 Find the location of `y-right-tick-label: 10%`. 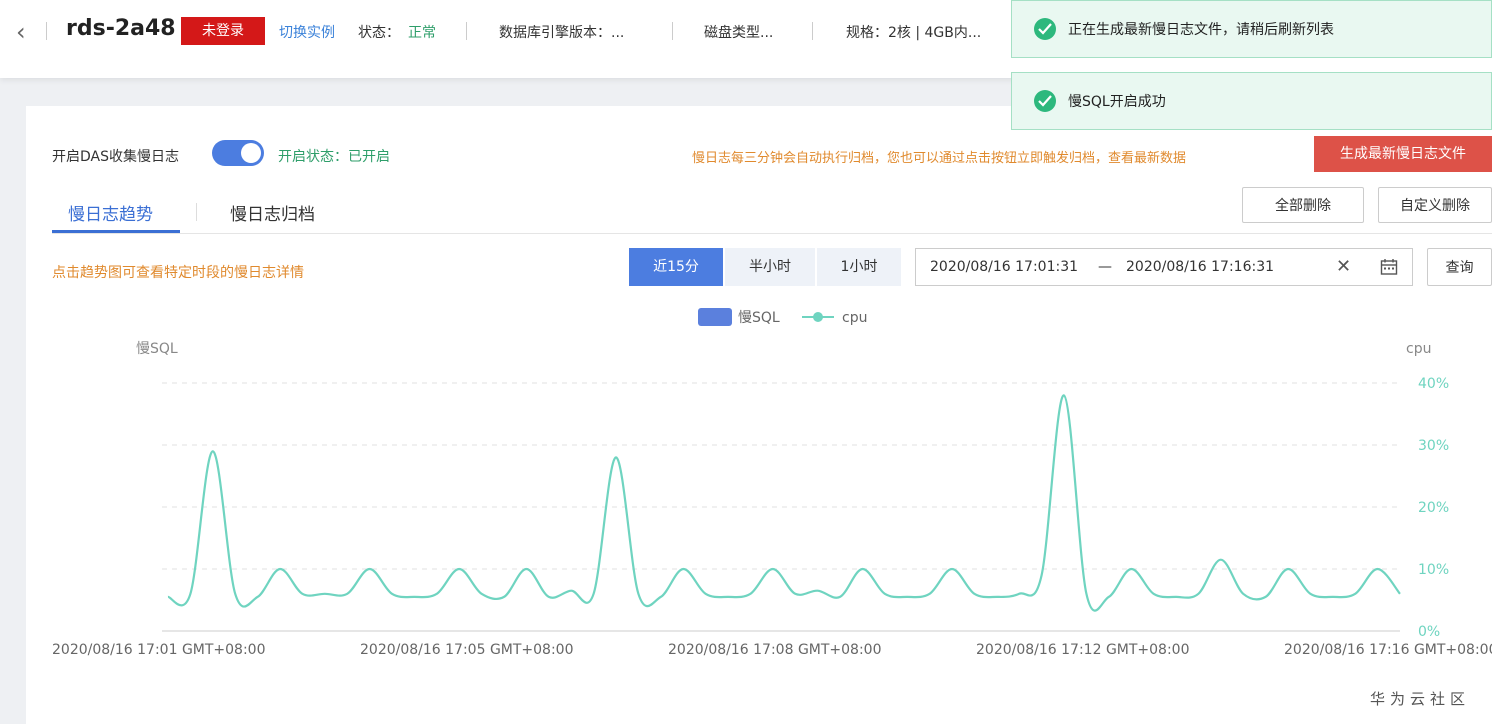

y-right-tick-label: 10% is located at coordinates (1433, 570).